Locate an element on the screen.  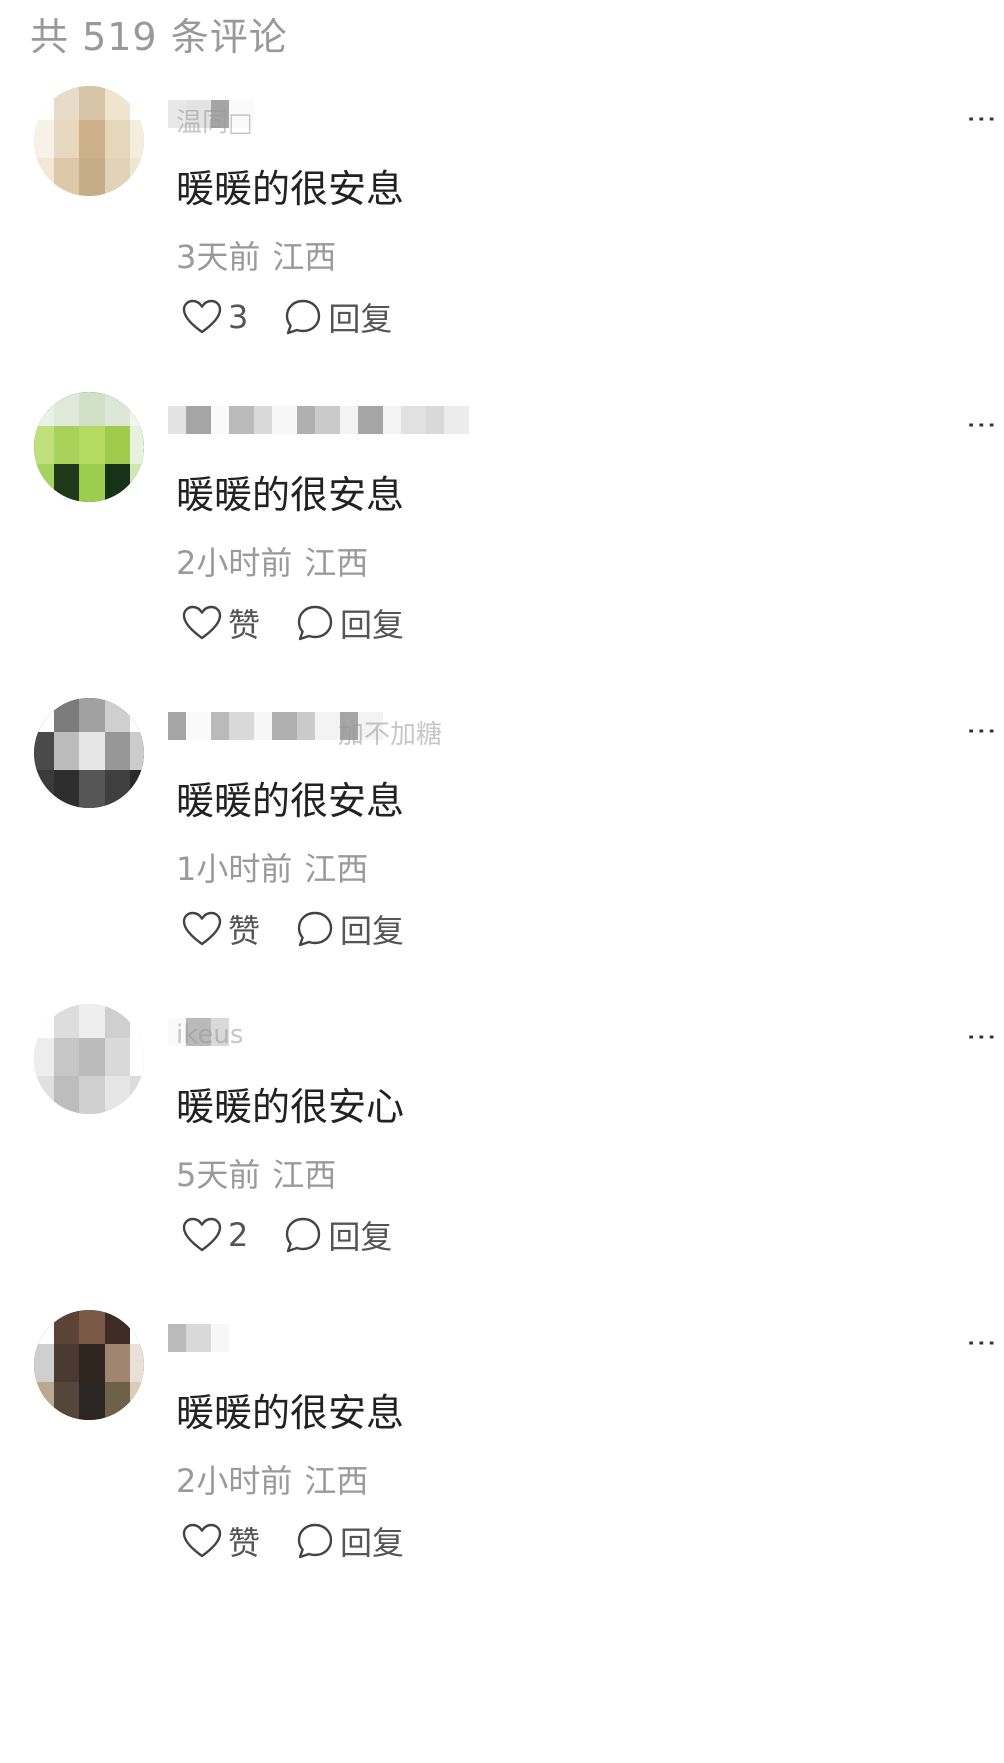
like-button: 3 is located at coordinates (215, 317).